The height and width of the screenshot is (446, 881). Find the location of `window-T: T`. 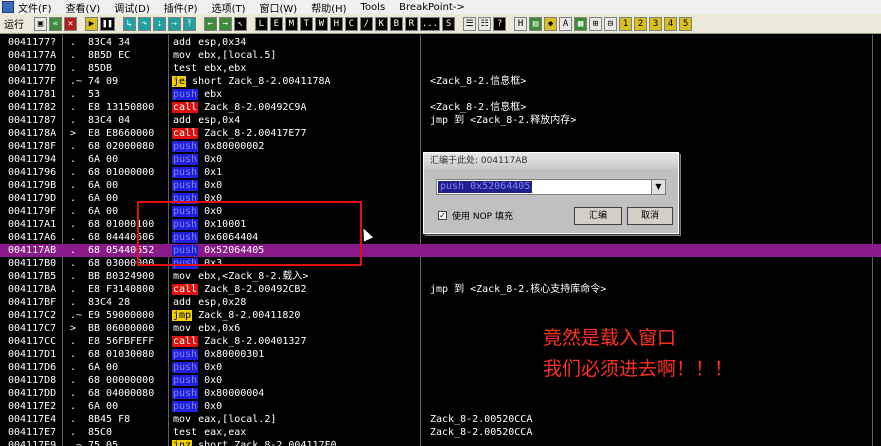

window-T: T is located at coordinates (306, 23).